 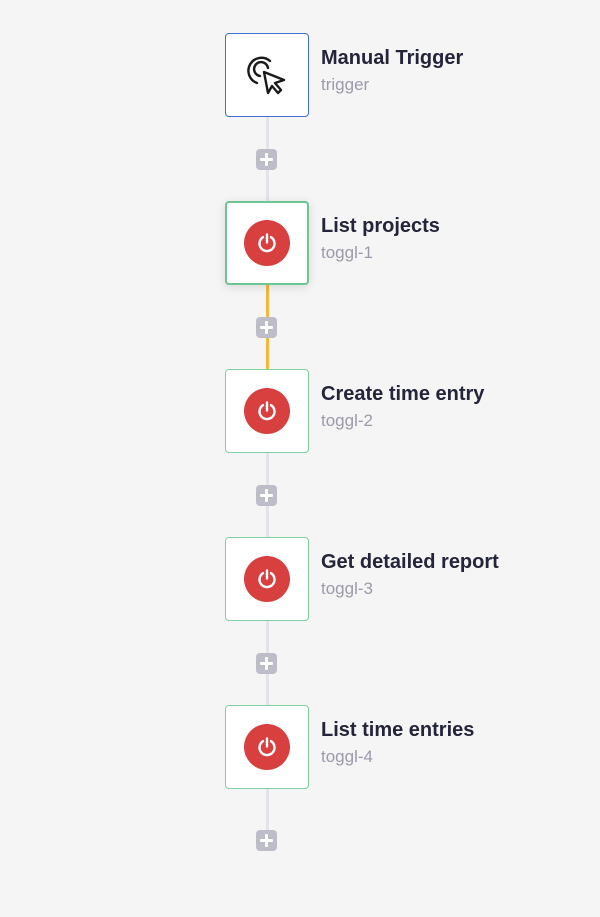 I want to click on node-subtitle: toggl-3, so click(x=347, y=588).